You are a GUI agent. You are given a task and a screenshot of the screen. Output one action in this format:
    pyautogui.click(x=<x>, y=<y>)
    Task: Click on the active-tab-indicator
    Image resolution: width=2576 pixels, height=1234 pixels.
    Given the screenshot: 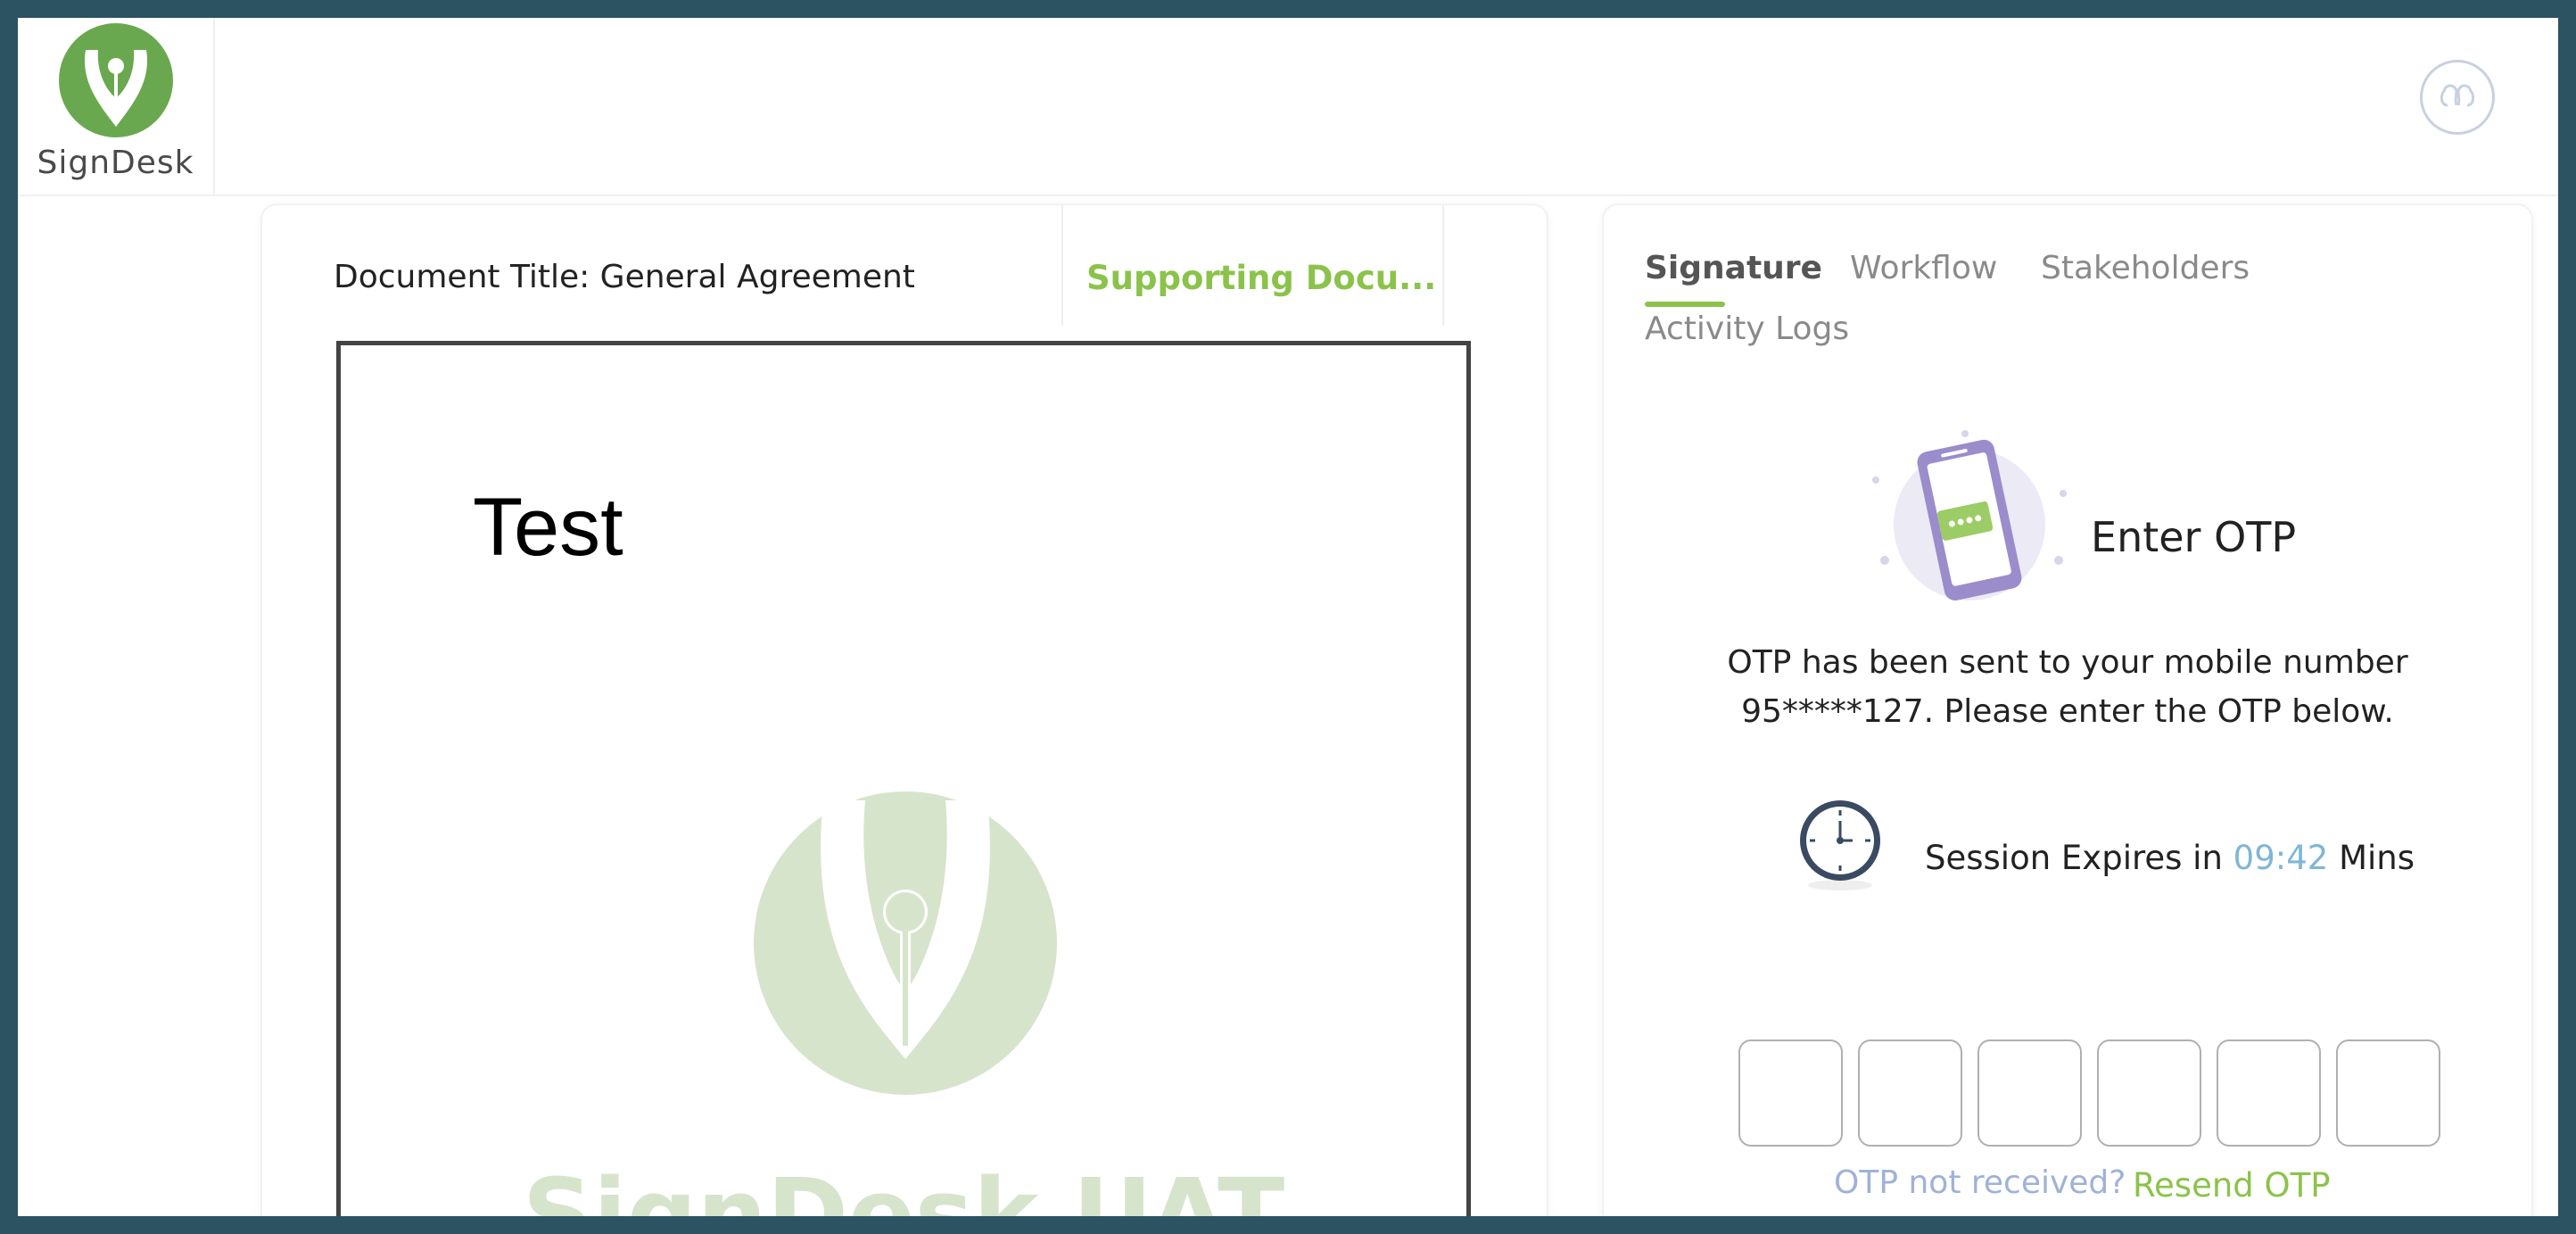 What is the action you would take?
    pyautogui.click(x=1685, y=304)
    